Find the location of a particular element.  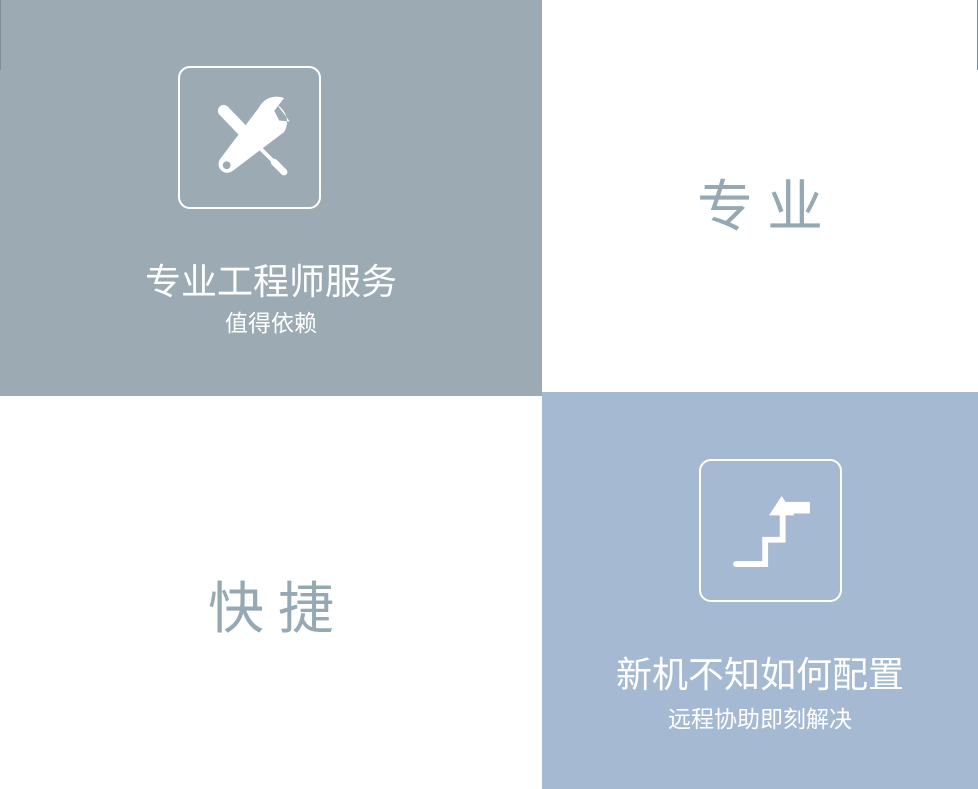

remote-assist-subtitle: 远程协助即刻解决 is located at coordinates (760, 720).